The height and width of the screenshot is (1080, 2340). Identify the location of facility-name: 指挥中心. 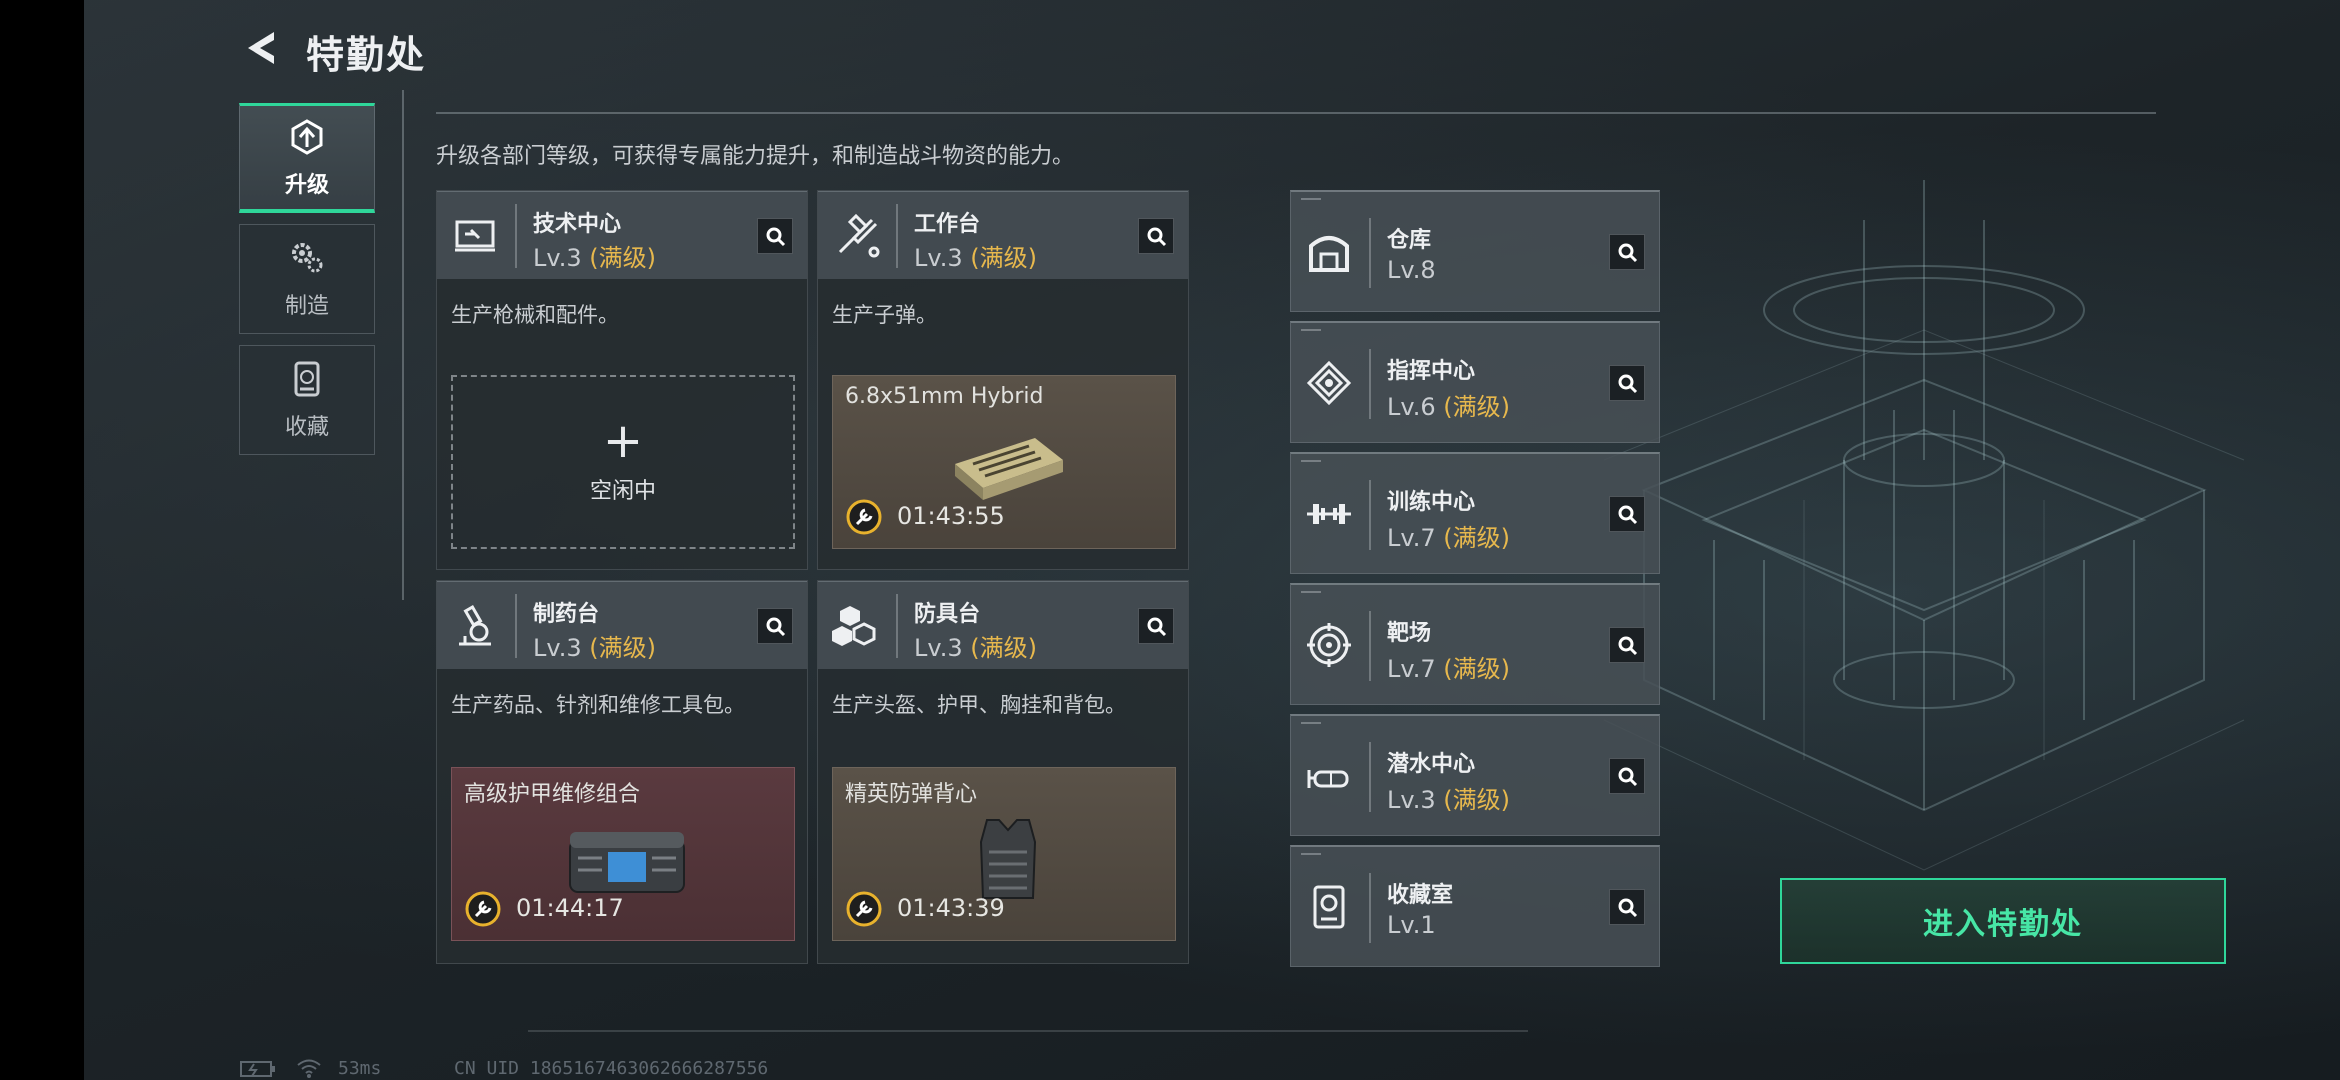
(1431, 371).